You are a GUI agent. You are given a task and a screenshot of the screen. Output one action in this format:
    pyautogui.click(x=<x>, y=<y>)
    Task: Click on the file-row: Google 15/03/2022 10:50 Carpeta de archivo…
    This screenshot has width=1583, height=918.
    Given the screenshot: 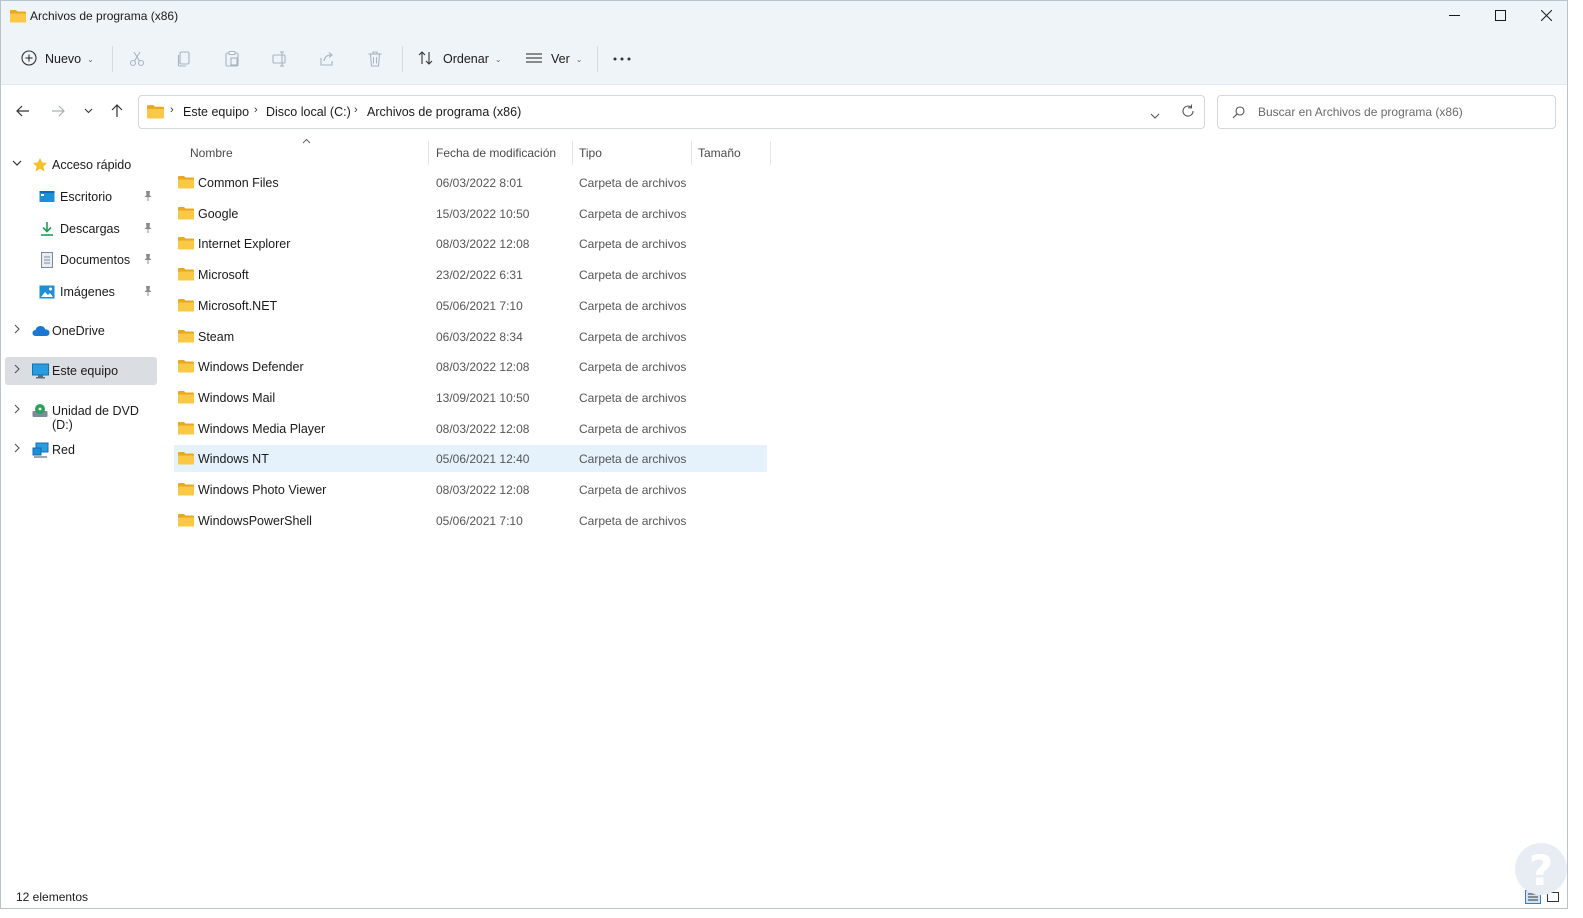 What is the action you would take?
    pyautogui.click(x=470, y=213)
    